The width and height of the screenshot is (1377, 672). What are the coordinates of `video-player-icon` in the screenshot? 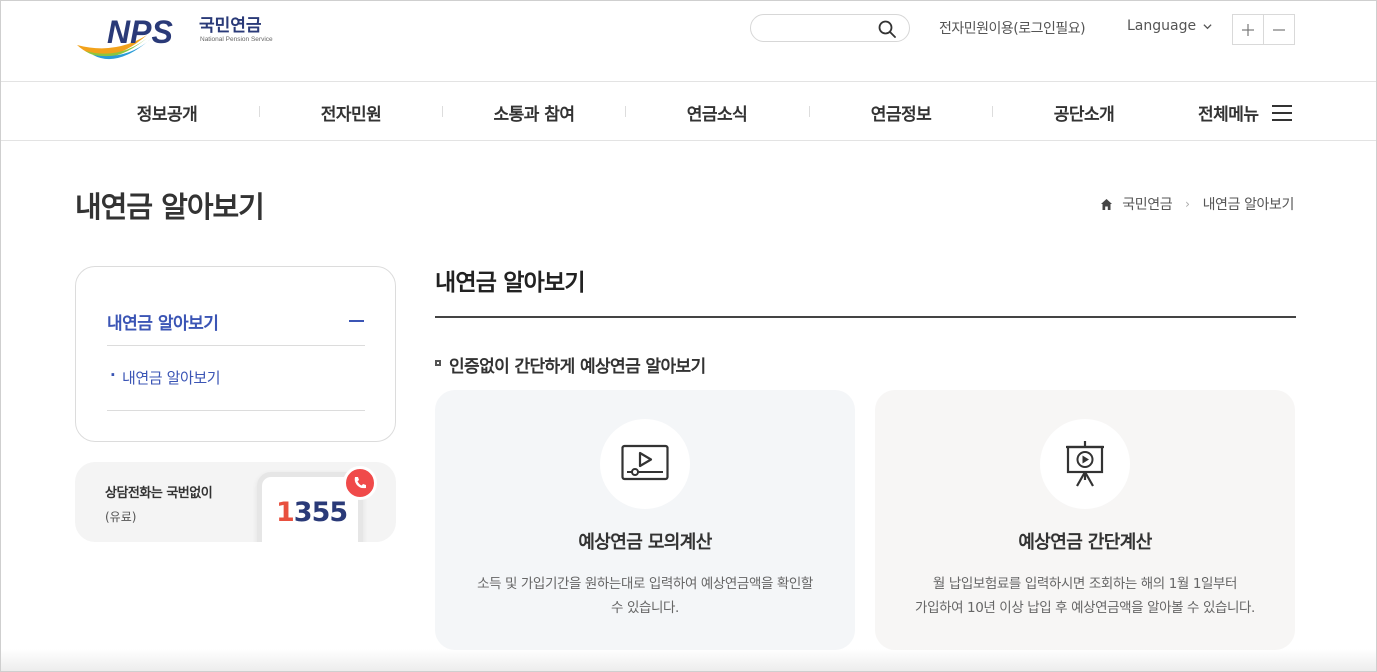 It's located at (645, 464).